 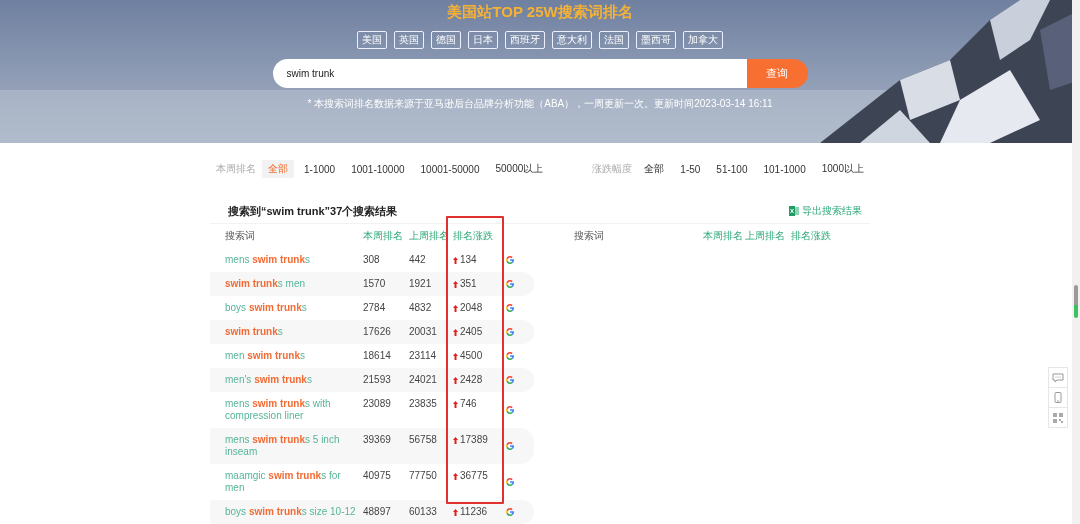 What do you see at coordinates (409, 40) in the screenshot?
I see `country-button: 英国` at bounding box center [409, 40].